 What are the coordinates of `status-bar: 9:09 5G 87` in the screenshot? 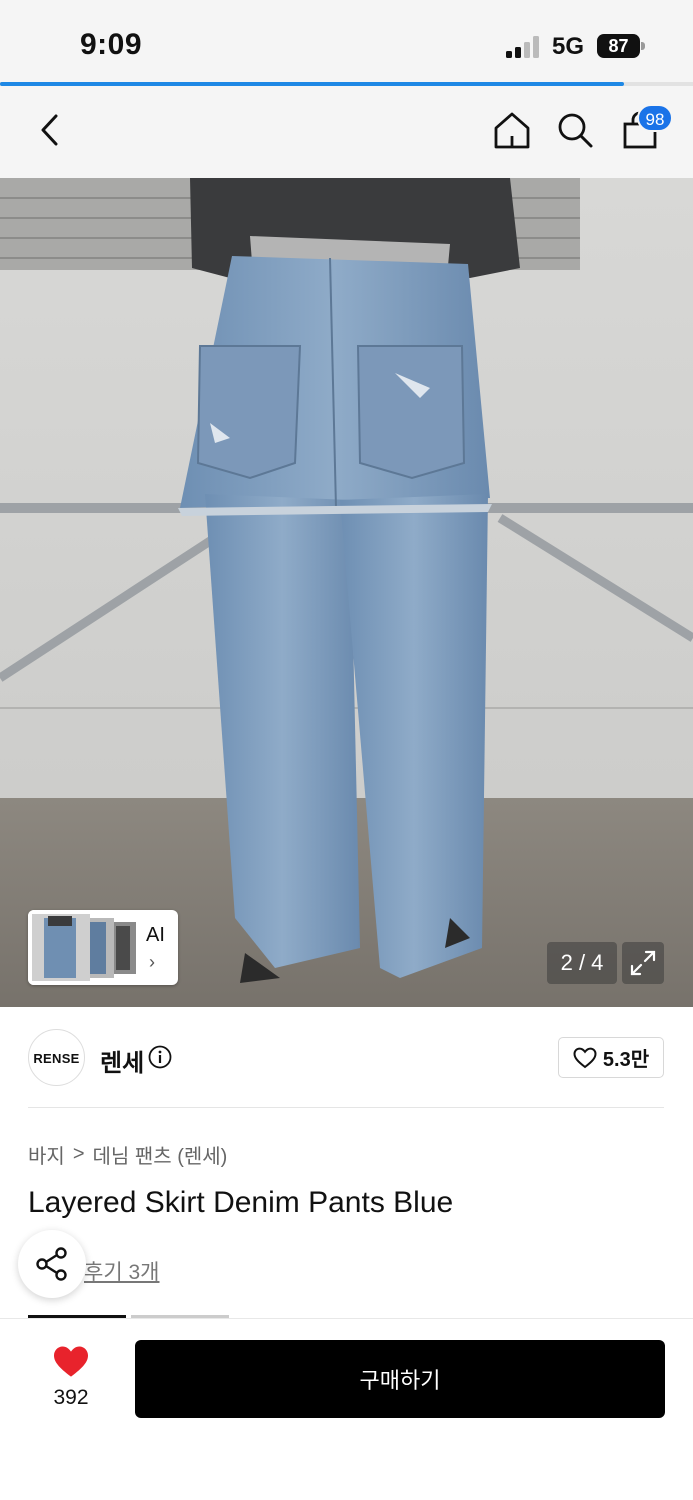 It's located at (346, 42).